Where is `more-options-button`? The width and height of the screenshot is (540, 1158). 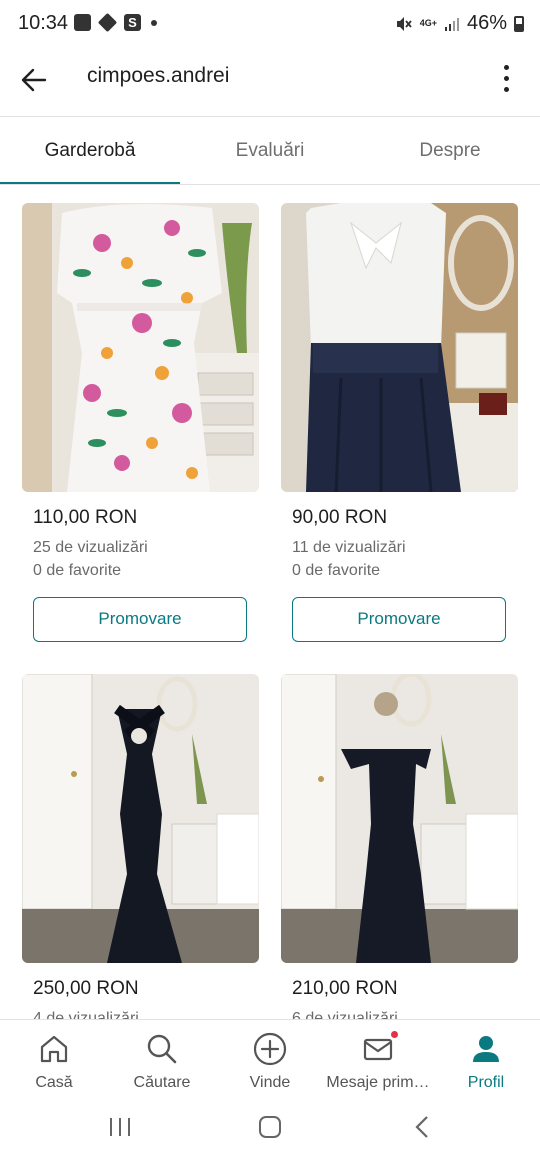 more-options-button is located at coordinates (506, 78).